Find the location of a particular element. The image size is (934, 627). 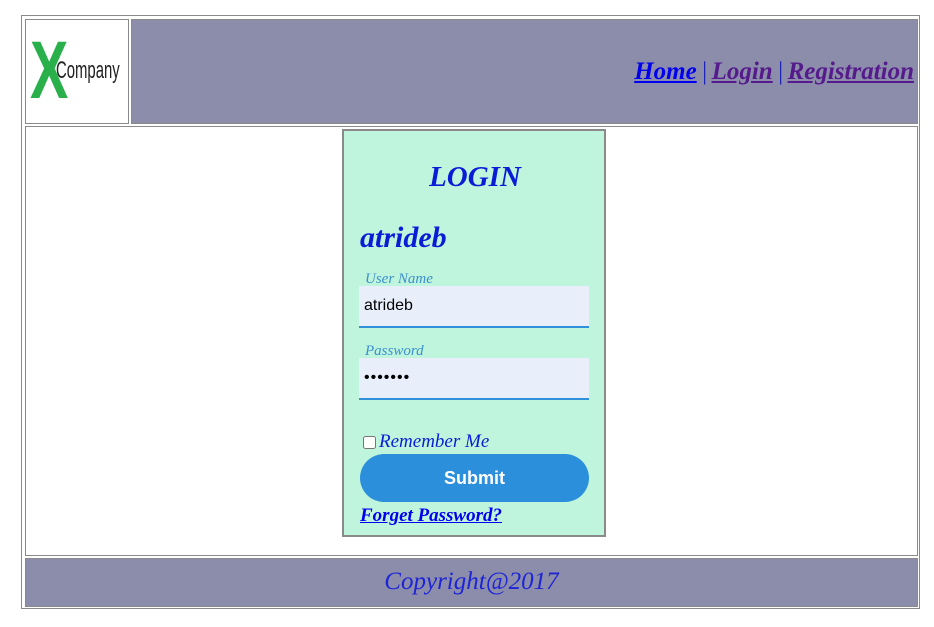

password-input is located at coordinates (474, 379).